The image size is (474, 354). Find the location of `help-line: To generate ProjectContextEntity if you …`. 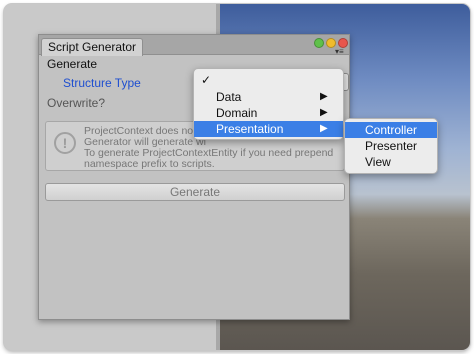

help-line: To generate ProjectContextEntity if you … is located at coordinates (209, 153).